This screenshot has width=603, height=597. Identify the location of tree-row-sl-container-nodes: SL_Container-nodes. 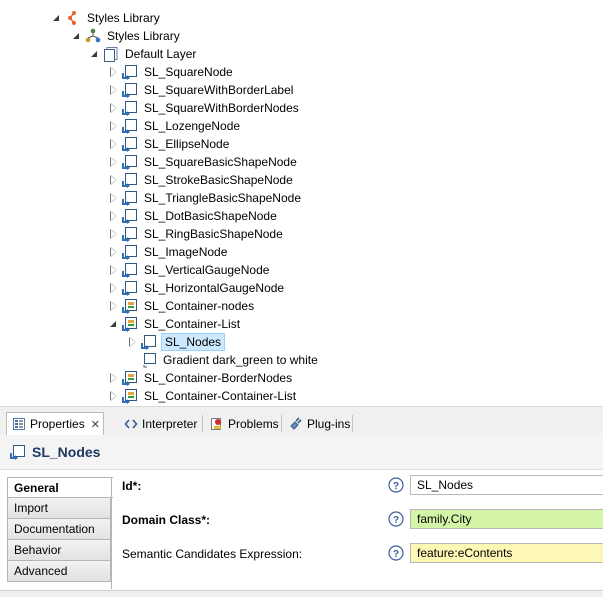
(182, 306).